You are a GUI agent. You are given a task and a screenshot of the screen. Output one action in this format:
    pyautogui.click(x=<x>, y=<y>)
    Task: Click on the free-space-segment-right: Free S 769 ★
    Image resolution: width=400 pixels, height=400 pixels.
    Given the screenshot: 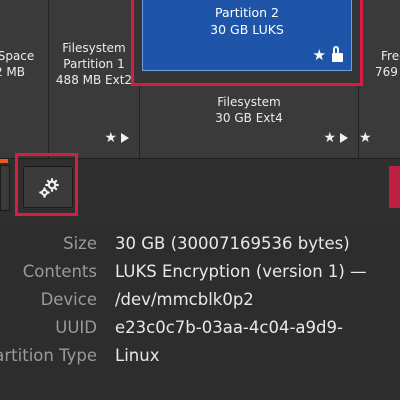 What is the action you would take?
    pyautogui.click(x=379, y=79)
    